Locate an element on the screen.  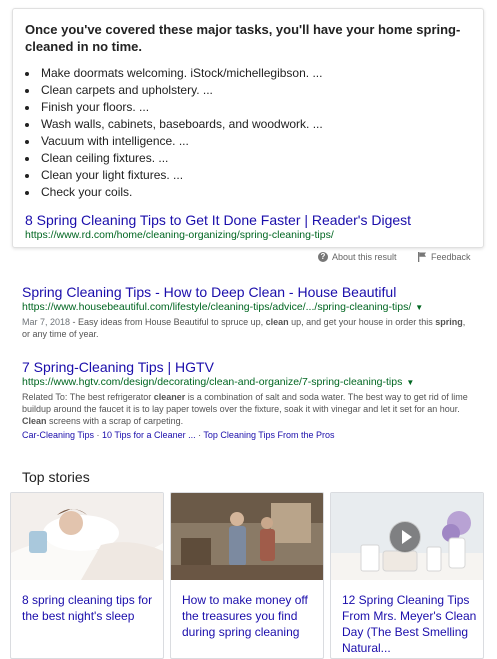
sitelink: Top Cleaning Tips From the Pros is located at coordinates (268, 435).